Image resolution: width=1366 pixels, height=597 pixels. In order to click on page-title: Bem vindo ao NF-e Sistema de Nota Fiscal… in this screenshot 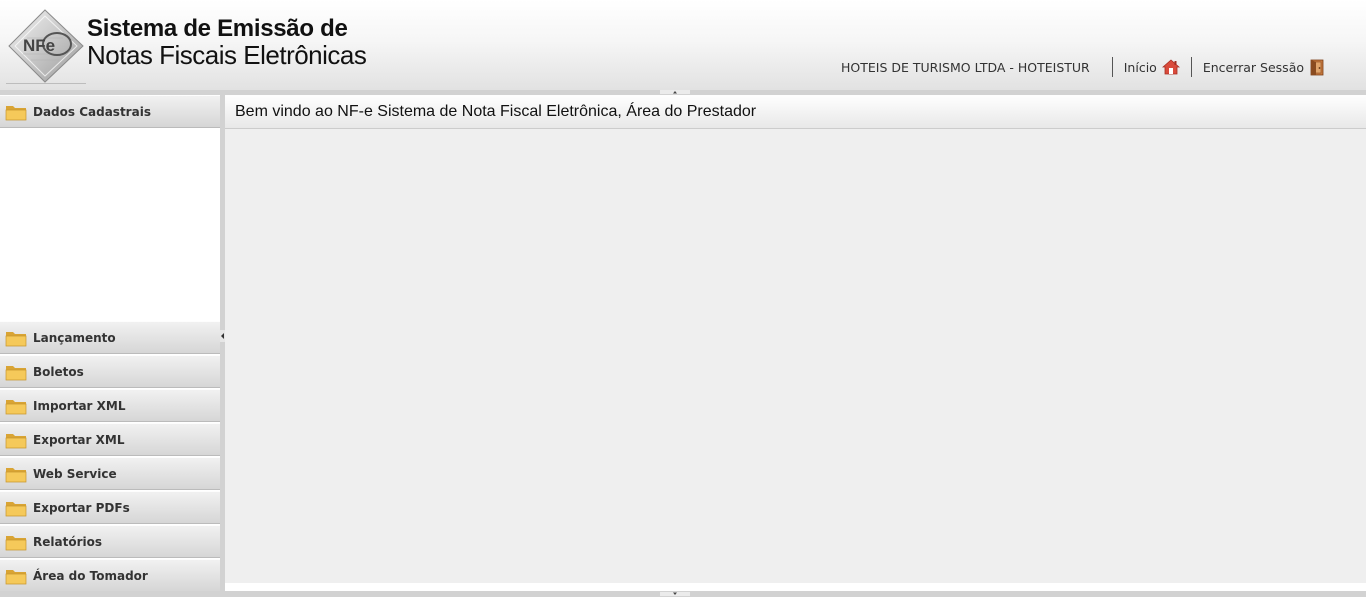, I will do `click(496, 111)`.